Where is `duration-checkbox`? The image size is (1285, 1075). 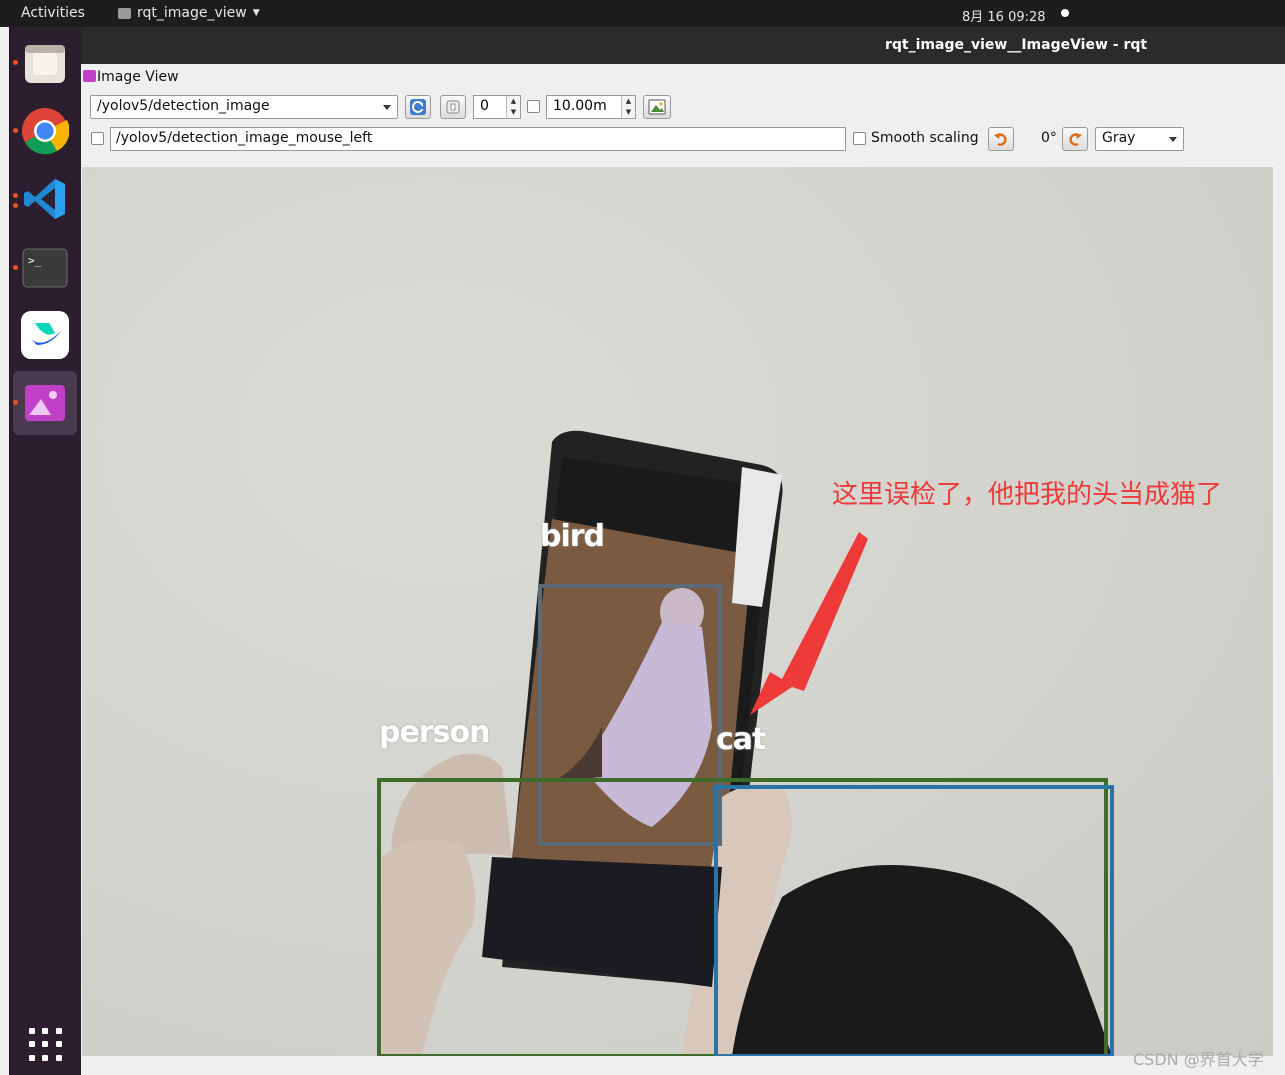 duration-checkbox is located at coordinates (533, 106).